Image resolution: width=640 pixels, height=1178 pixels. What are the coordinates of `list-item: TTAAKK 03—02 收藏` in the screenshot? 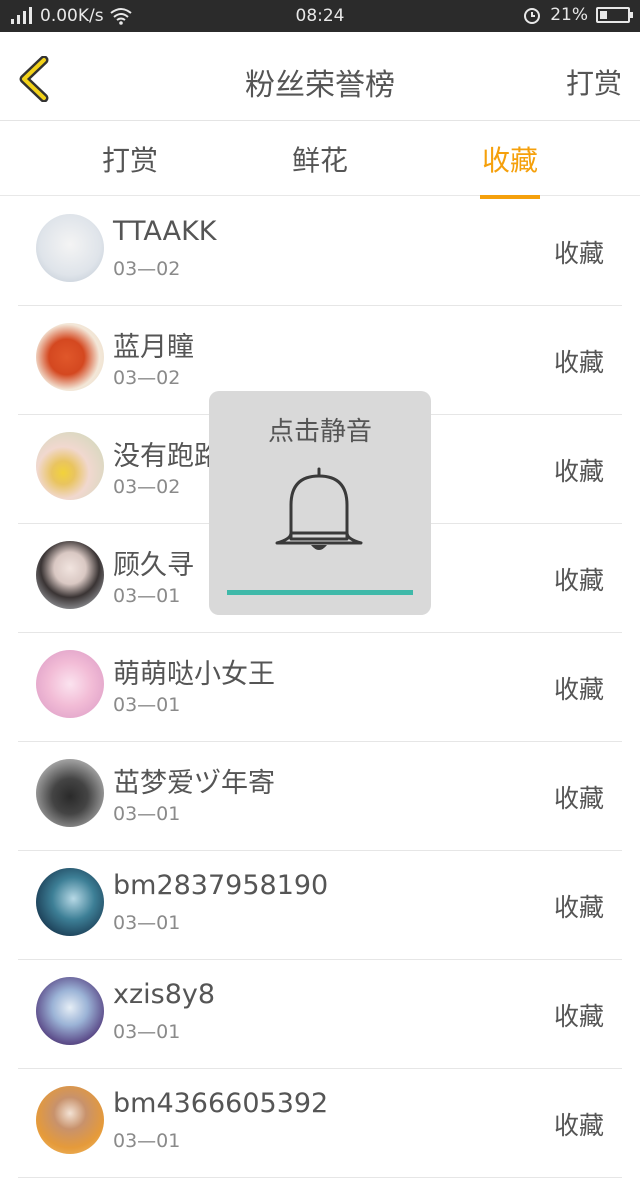 It's located at (320, 251).